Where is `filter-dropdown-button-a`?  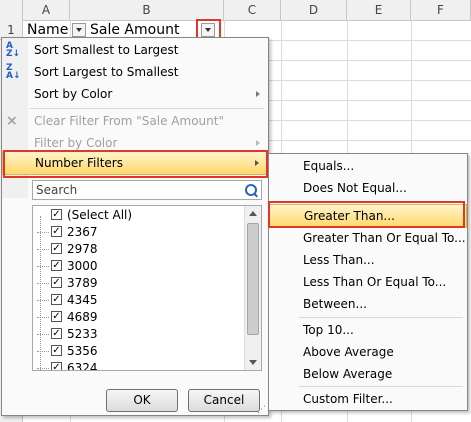
filter-dropdown-button-a is located at coordinates (79, 30).